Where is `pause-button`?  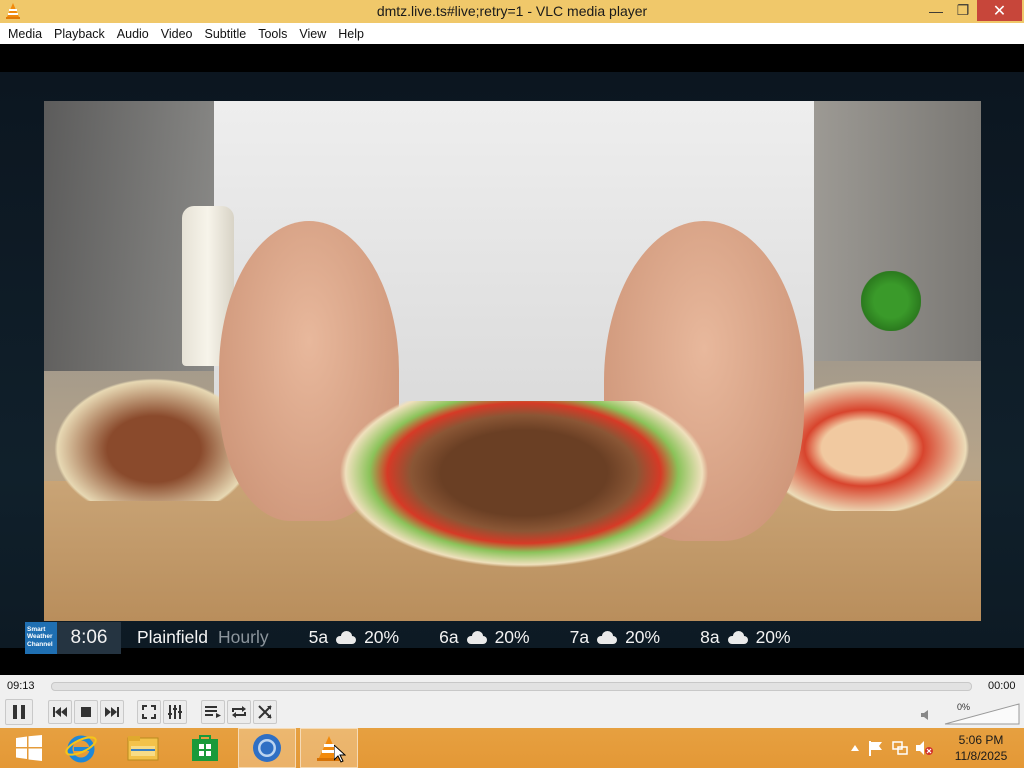 pause-button is located at coordinates (19, 712).